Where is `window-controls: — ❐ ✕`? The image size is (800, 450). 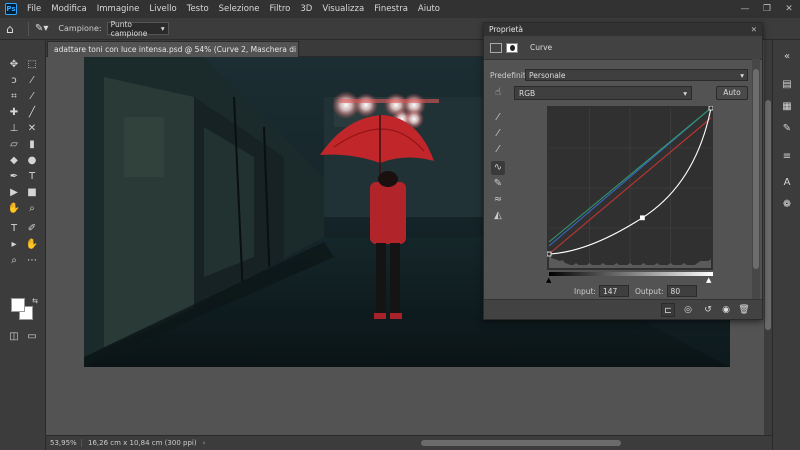 window-controls: — ❐ ✕ is located at coordinates (767, 9).